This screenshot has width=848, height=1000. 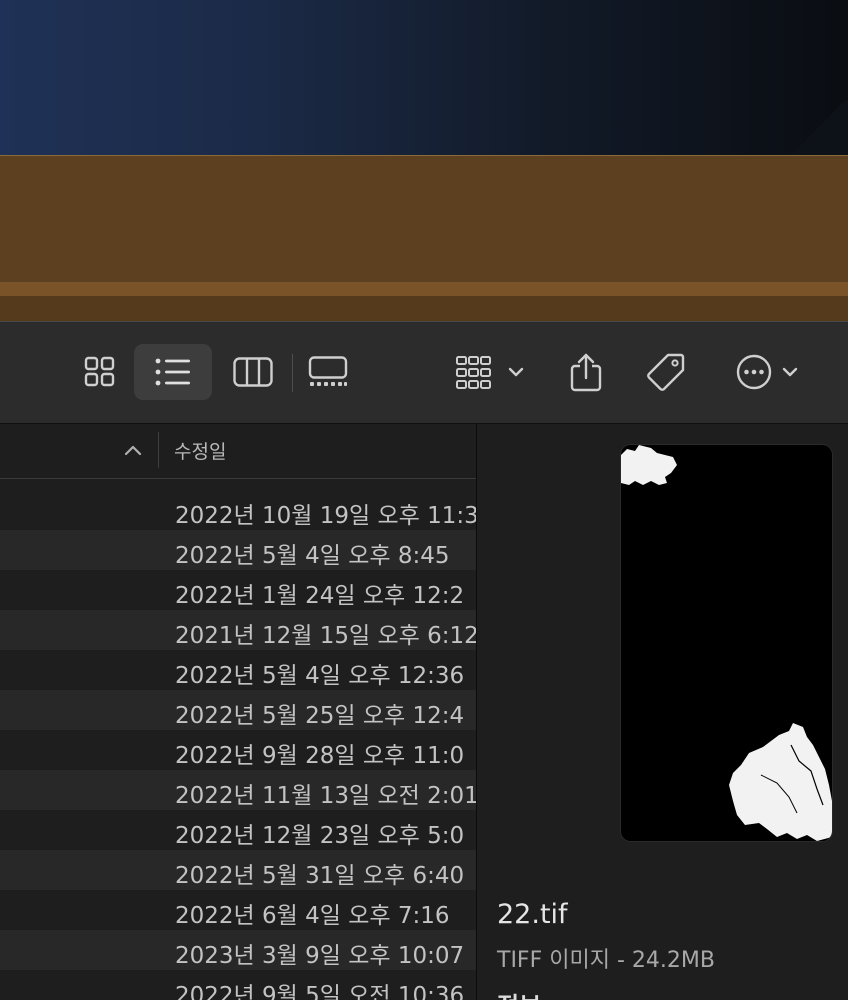 I want to click on gallery-view-button, so click(x=328, y=372).